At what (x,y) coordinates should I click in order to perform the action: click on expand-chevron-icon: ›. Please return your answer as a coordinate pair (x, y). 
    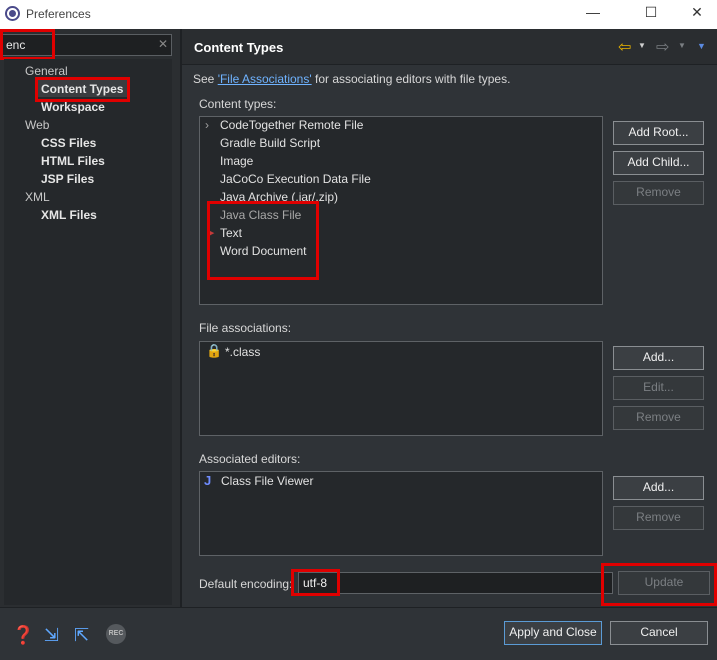
    Looking at the image, I should click on (207, 125).